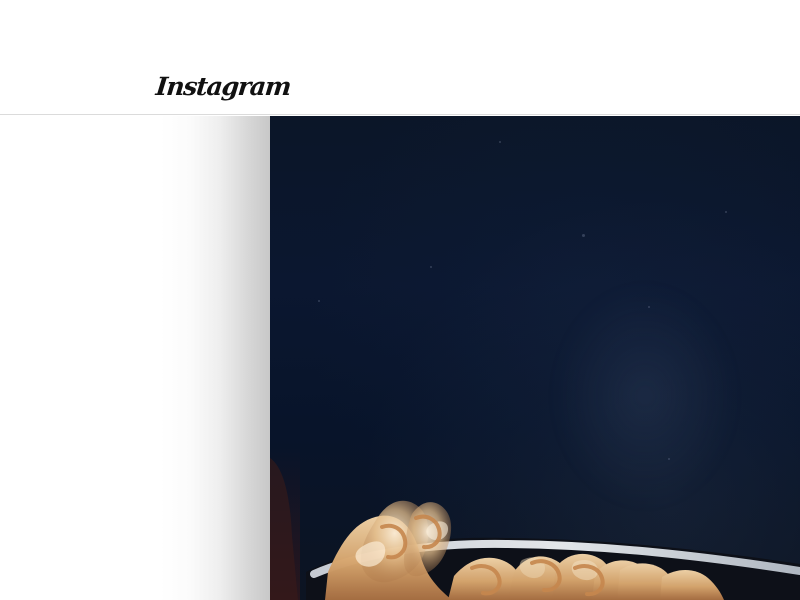 This screenshot has width=800, height=600. I want to click on instagram-logo-link: Instagram, so click(223, 88).